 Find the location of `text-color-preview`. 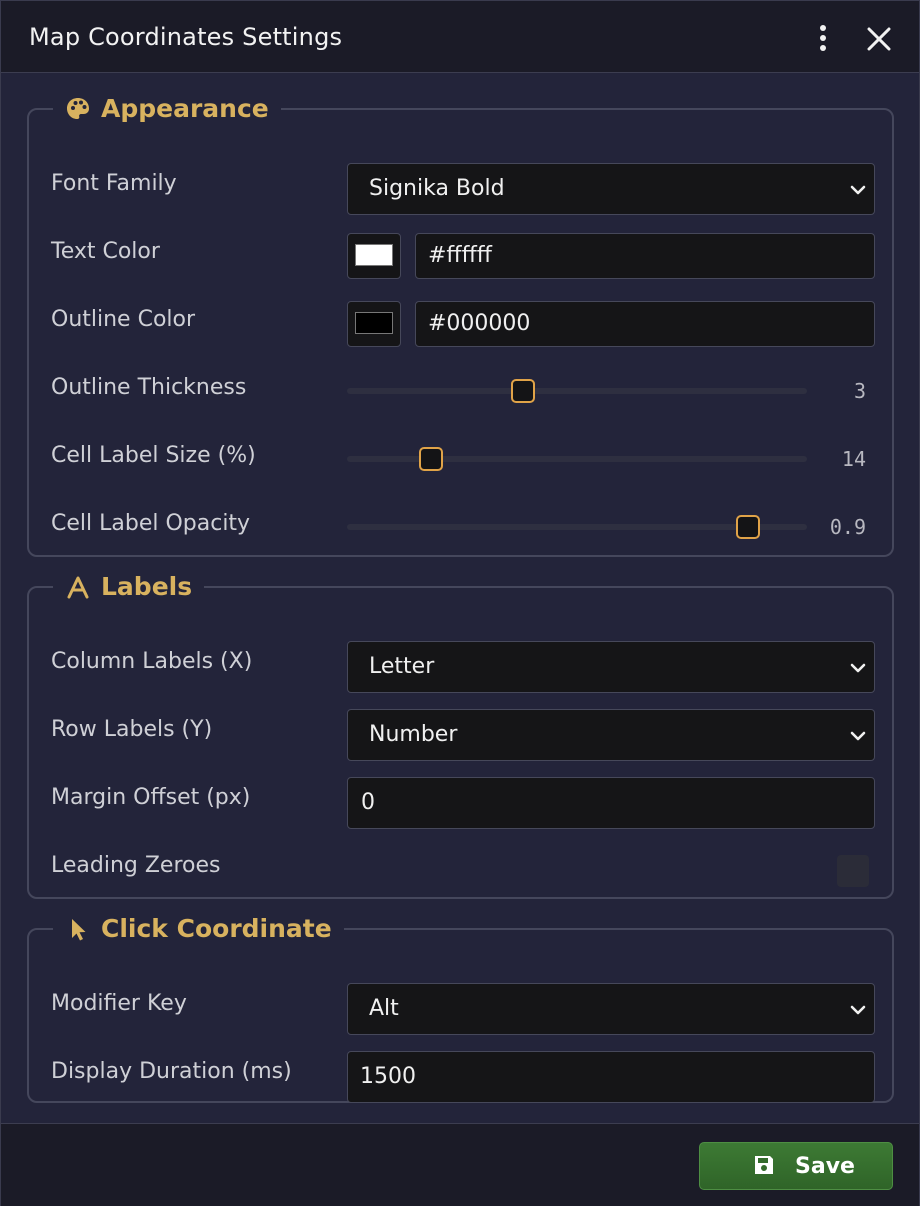

text-color-preview is located at coordinates (374, 255).